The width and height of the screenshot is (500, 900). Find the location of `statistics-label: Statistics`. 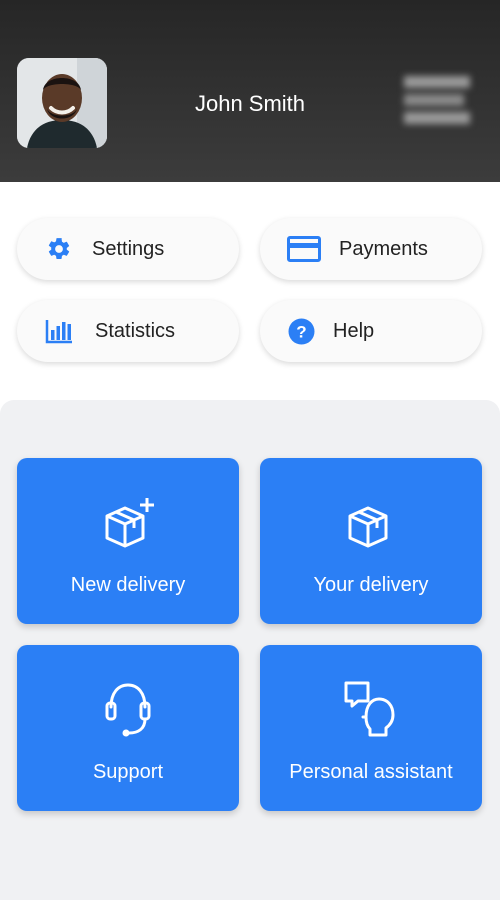

statistics-label: Statistics is located at coordinates (135, 330).